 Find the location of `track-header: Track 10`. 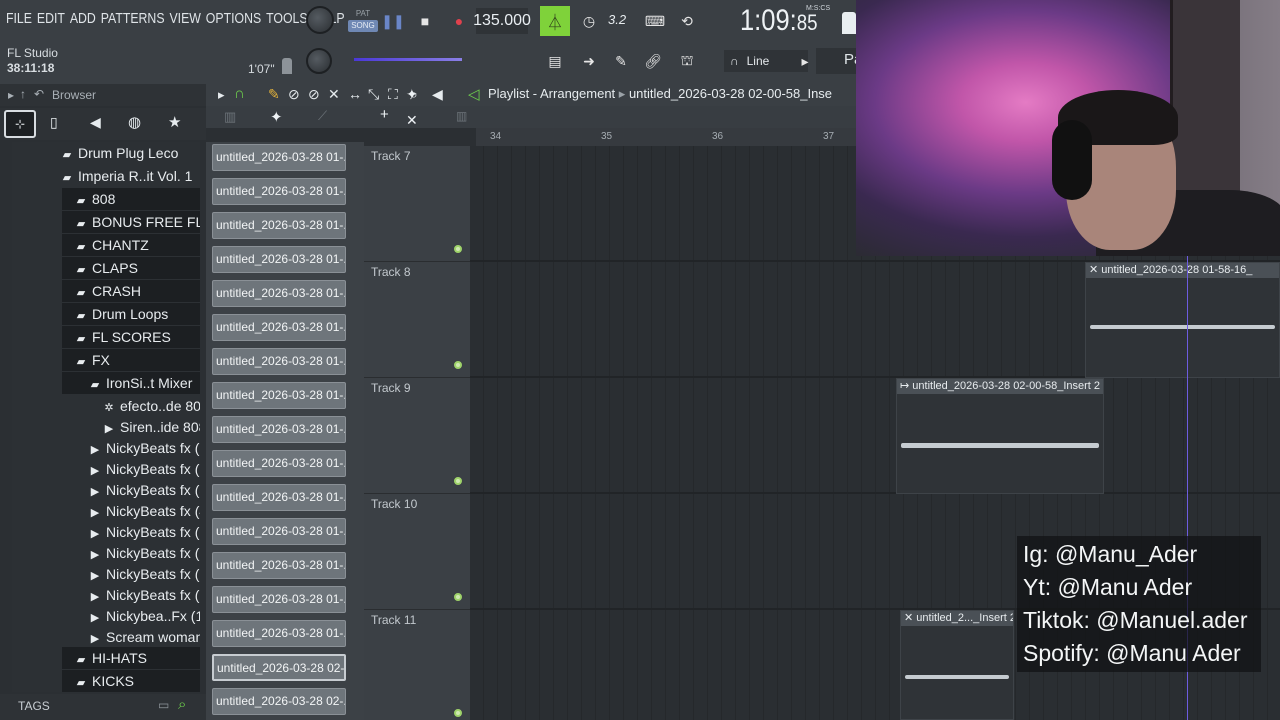

track-header: Track 10 is located at coordinates (417, 552).